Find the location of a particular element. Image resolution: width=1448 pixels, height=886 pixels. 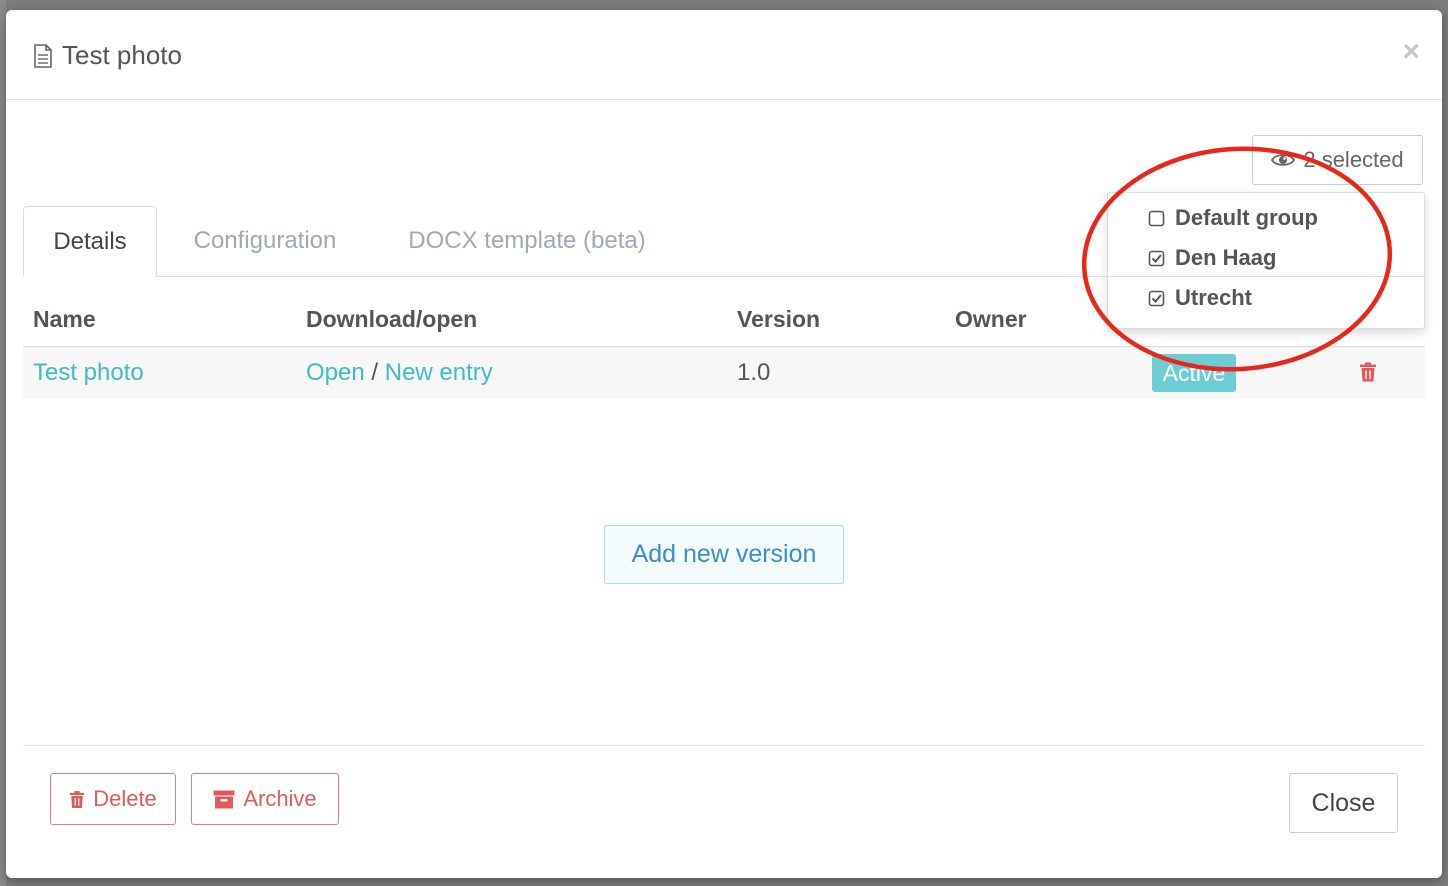

footer-divider is located at coordinates (724, 745).